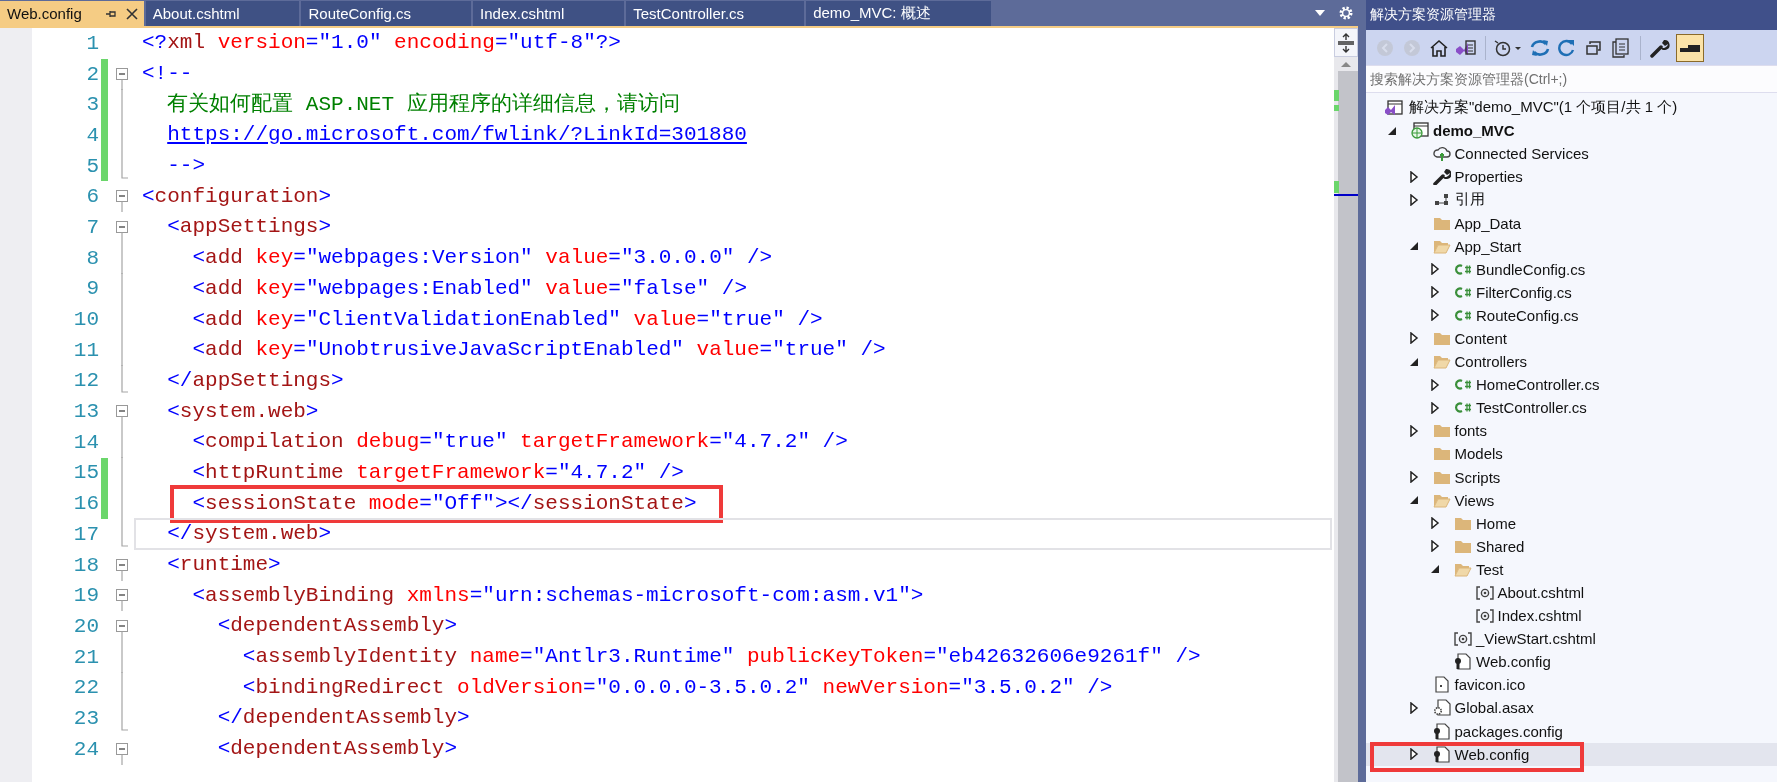 This screenshot has width=1777, height=782. What do you see at coordinates (386, 13) in the screenshot?
I see `editor-tab: RouteConfig.cs` at bounding box center [386, 13].